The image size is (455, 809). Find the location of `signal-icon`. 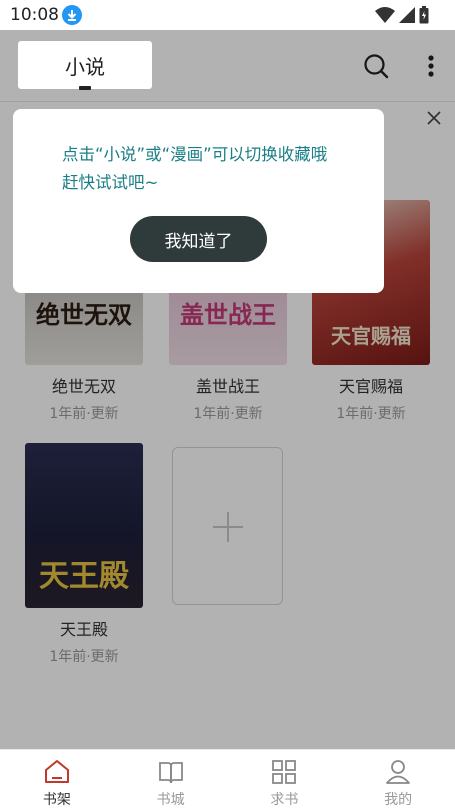

signal-icon is located at coordinates (407, 17).